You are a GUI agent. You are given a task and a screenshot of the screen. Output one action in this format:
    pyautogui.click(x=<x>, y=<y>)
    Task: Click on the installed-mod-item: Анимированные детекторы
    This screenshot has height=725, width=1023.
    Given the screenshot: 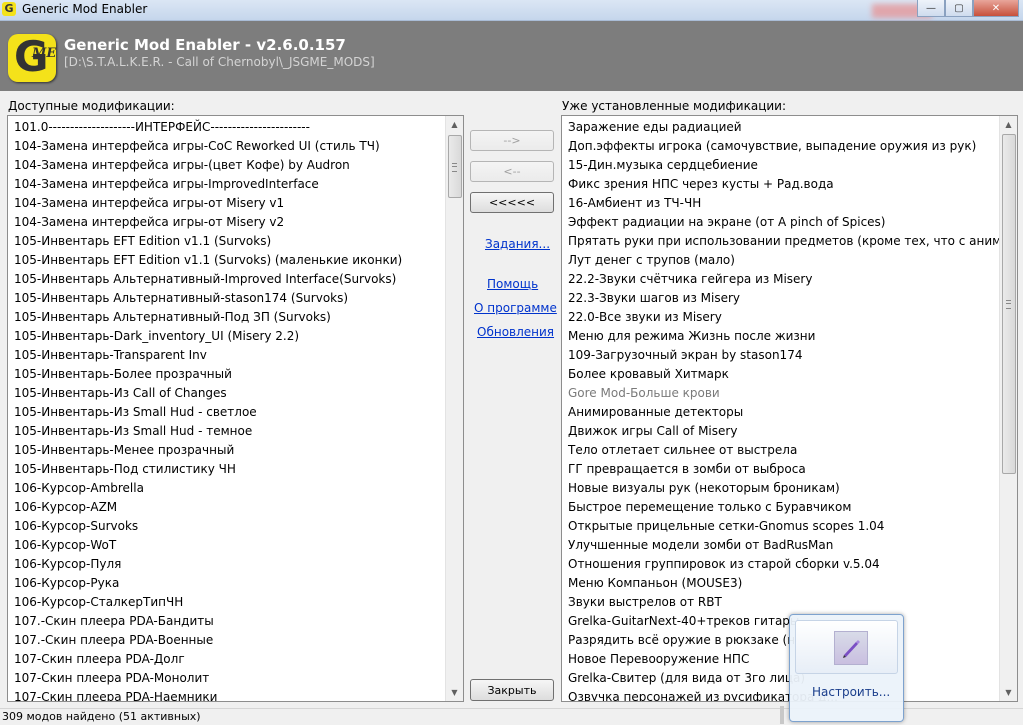 What is the action you would take?
    pyautogui.click(x=781, y=412)
    